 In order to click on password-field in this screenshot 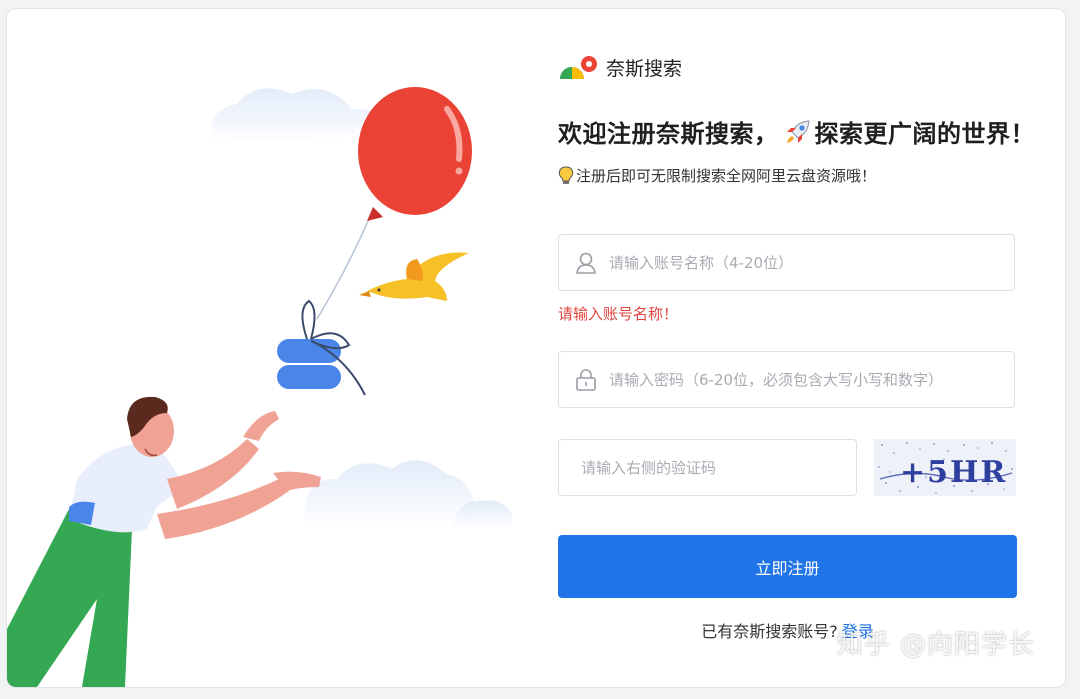, I will do `click(786, 379)`.